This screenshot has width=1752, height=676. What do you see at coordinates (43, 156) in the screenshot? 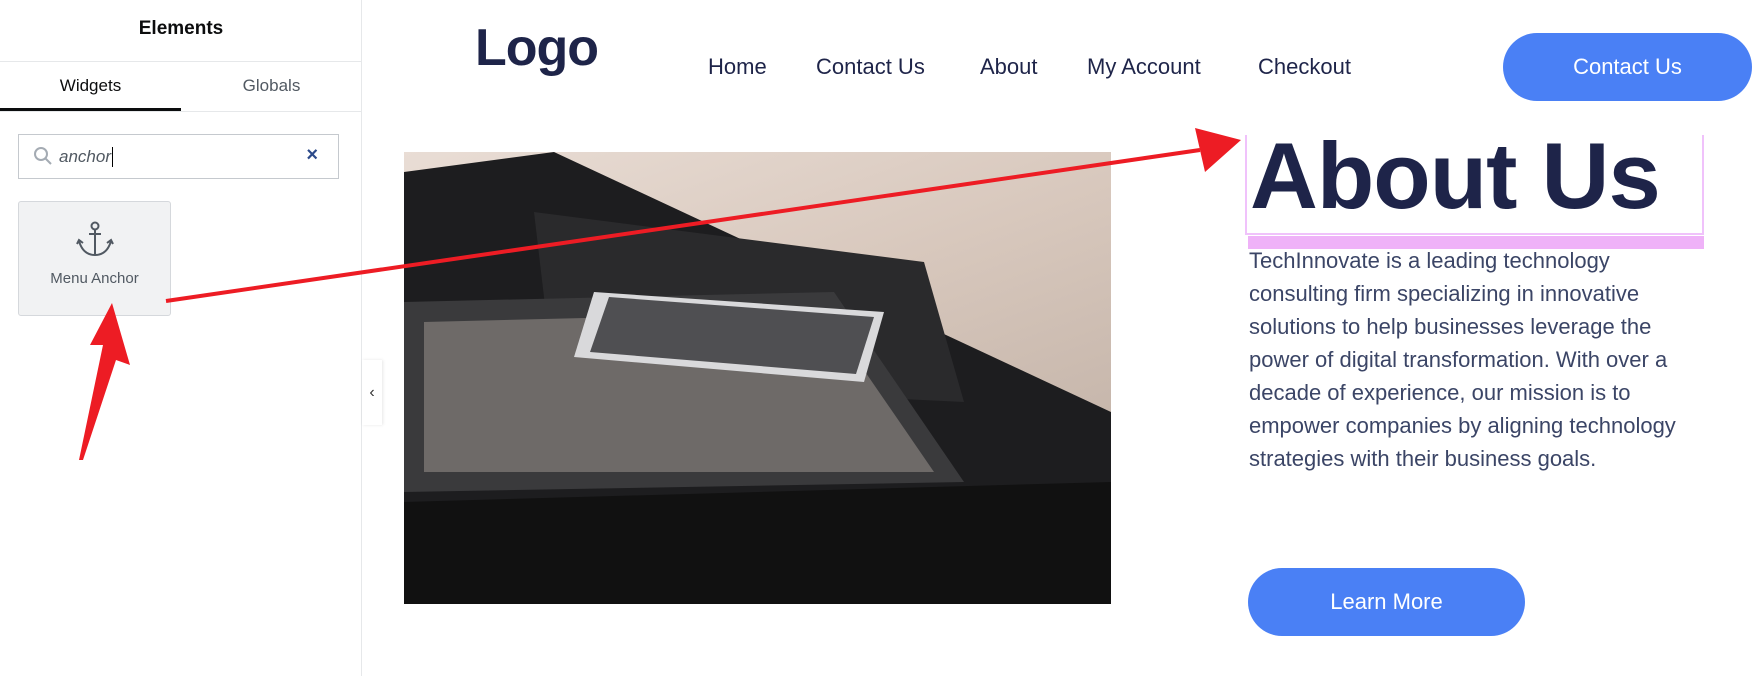
I see `search-icon` at bounding box center [43, 156].